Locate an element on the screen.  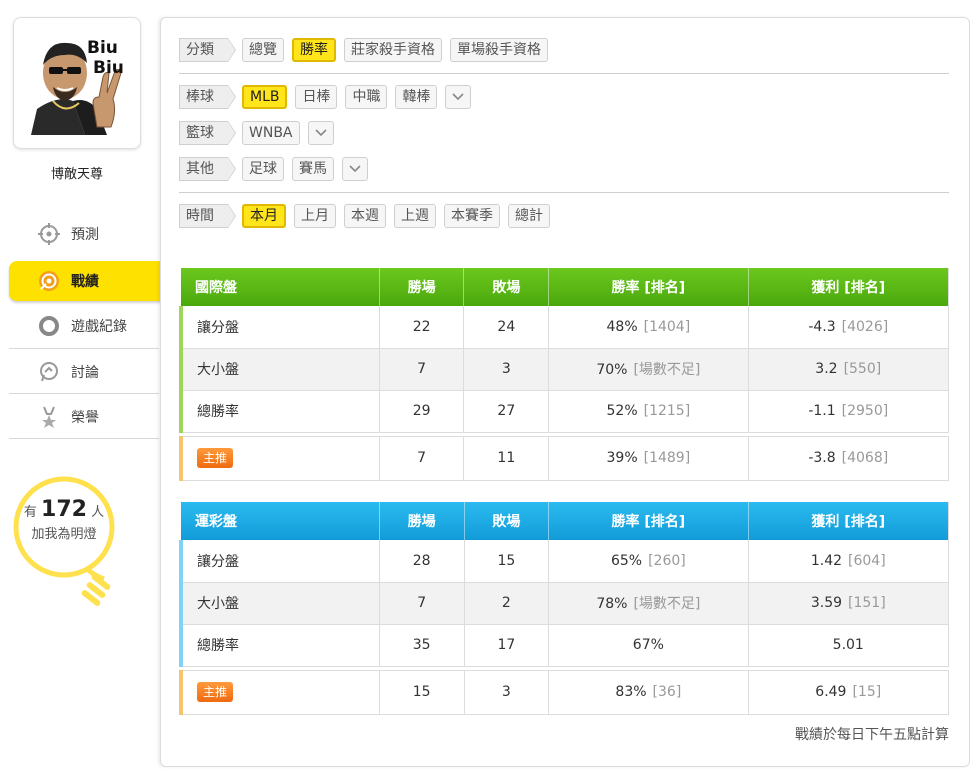
calc-note: 戰績於每日下午五點計算 is located at coordinates (872, 735).